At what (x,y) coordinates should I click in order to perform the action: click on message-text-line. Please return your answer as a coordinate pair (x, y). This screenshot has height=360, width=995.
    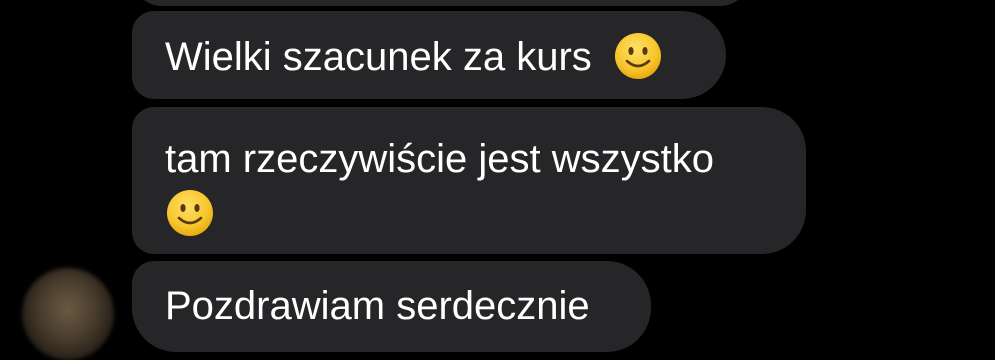
    Looking at the image, I should click on (470, 210).